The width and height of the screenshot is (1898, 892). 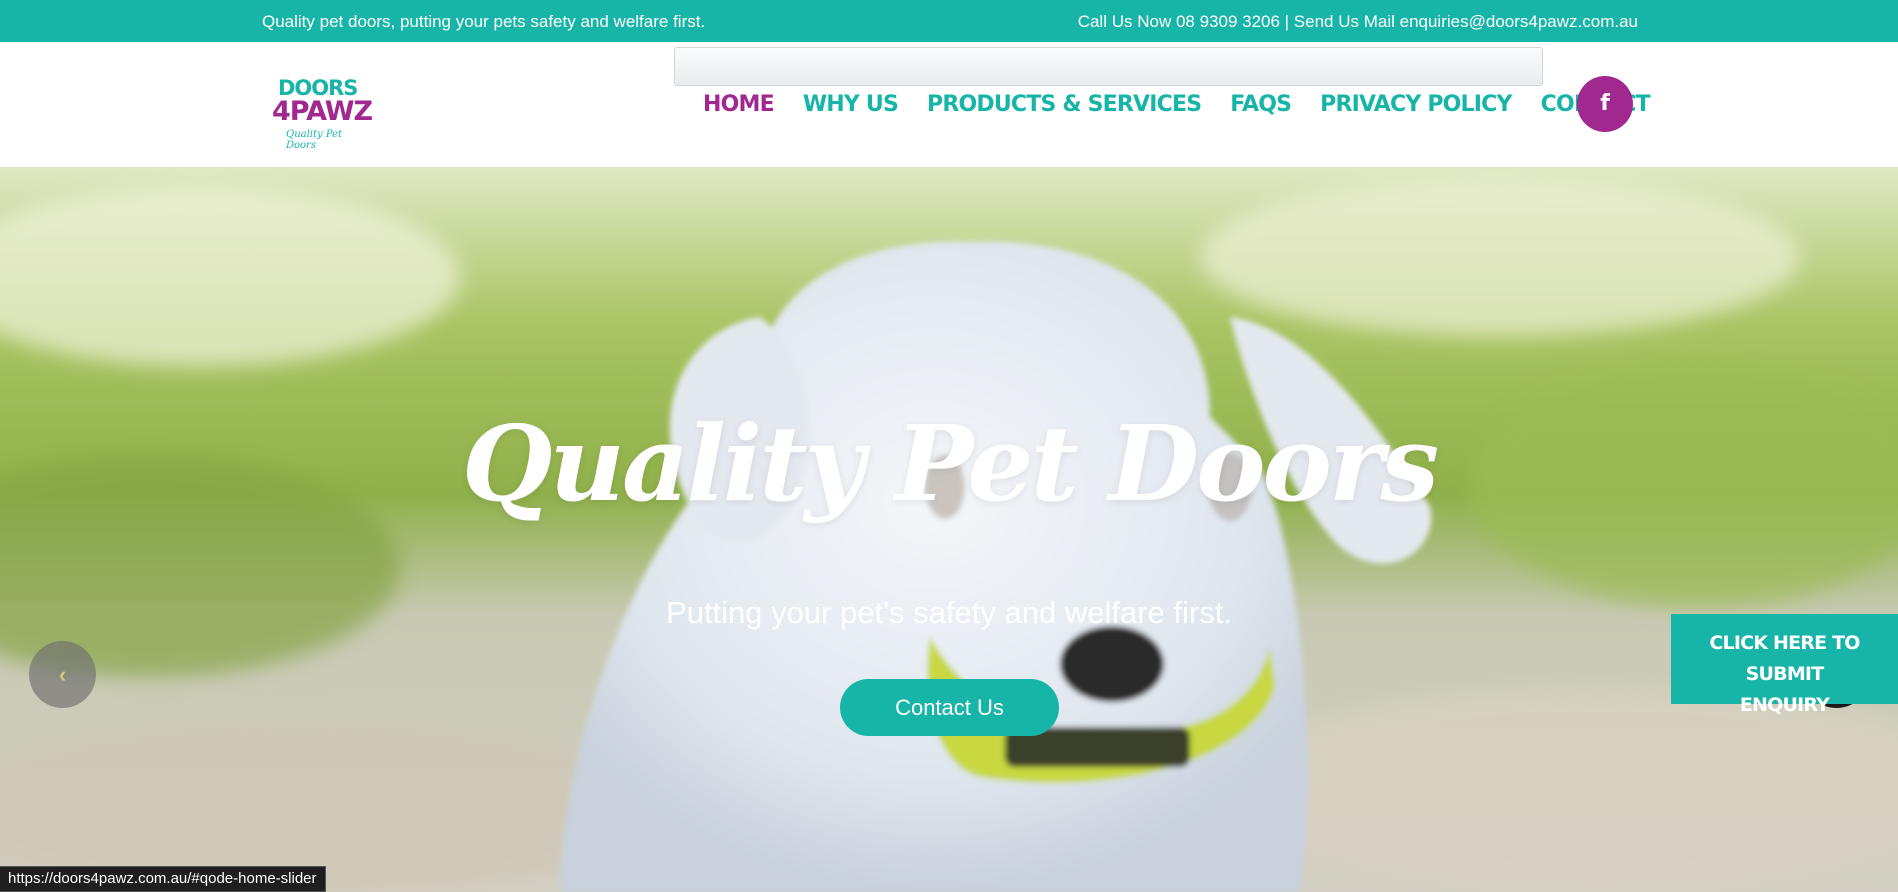 What do you see at coordinates (949, 707) in the screenshot?
I see `contact-us-button: Contact Us` at bounding box center [949, 707].